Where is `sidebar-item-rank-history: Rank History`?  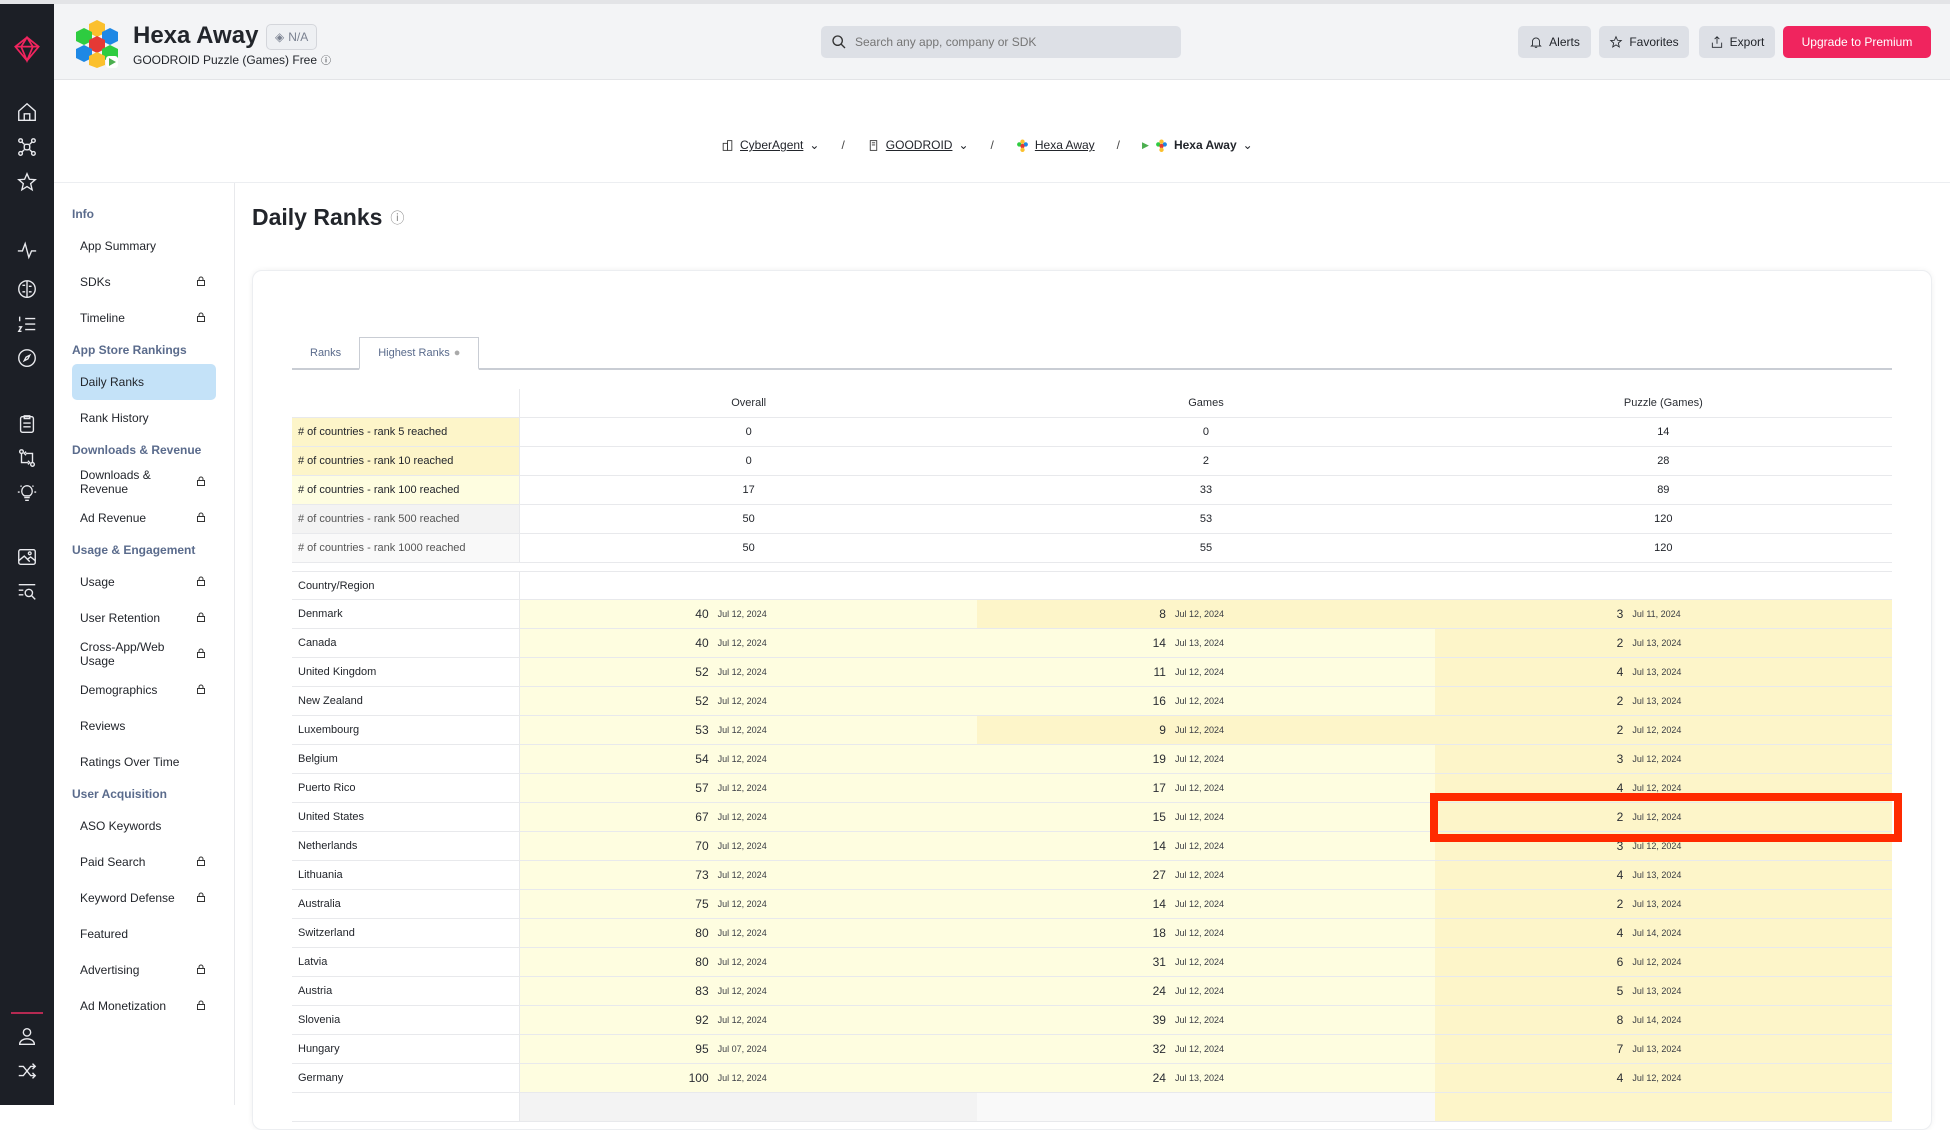
sidebar-item-rank-history: Rank History is located at coordinates (144, 418).